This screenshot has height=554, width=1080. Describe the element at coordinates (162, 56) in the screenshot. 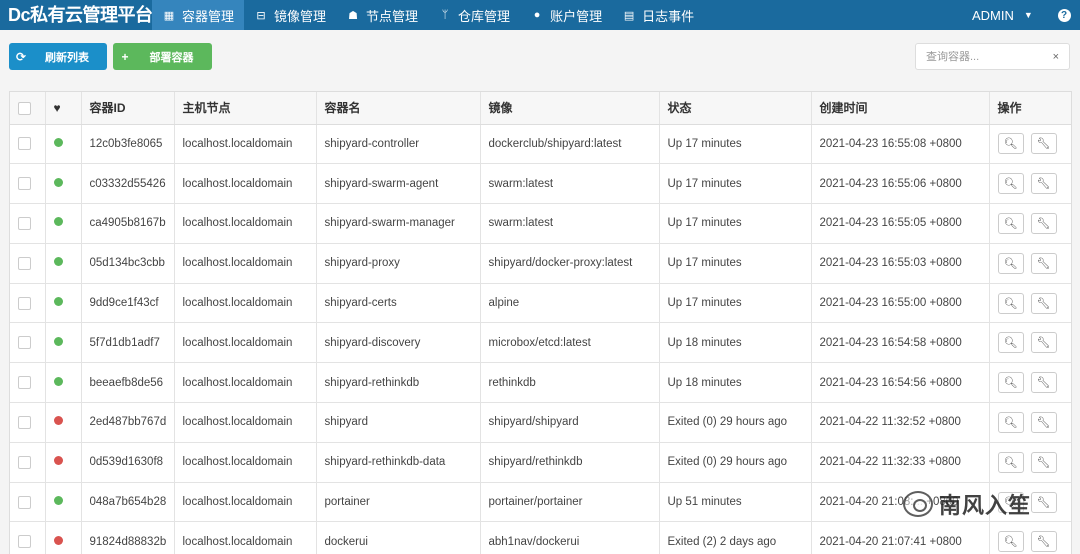

I see `deploy-container-button: + 部署容器` at that location.